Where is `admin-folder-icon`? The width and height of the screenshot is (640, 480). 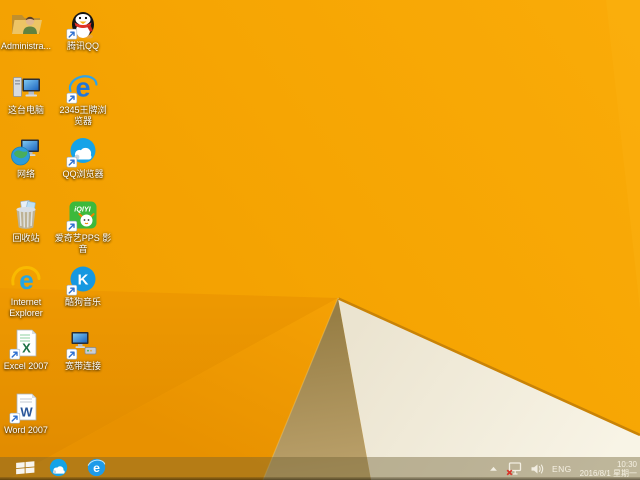 admin-folder-icon is located at coordinates (26, 23).